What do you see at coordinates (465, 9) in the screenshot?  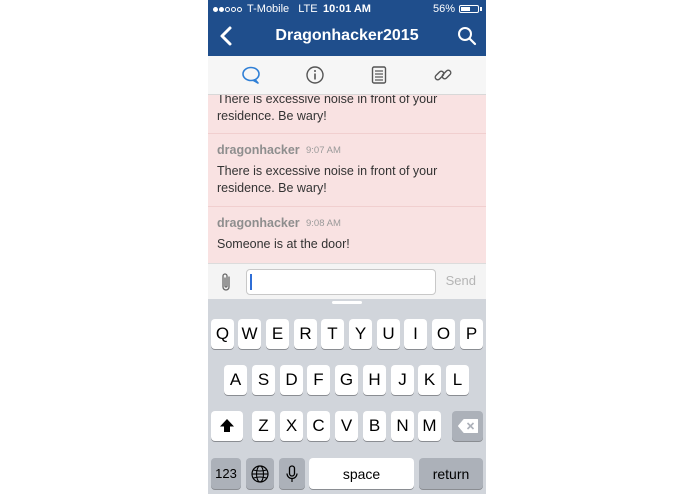 I see `battery-fill` at bounding box center [465, 9].